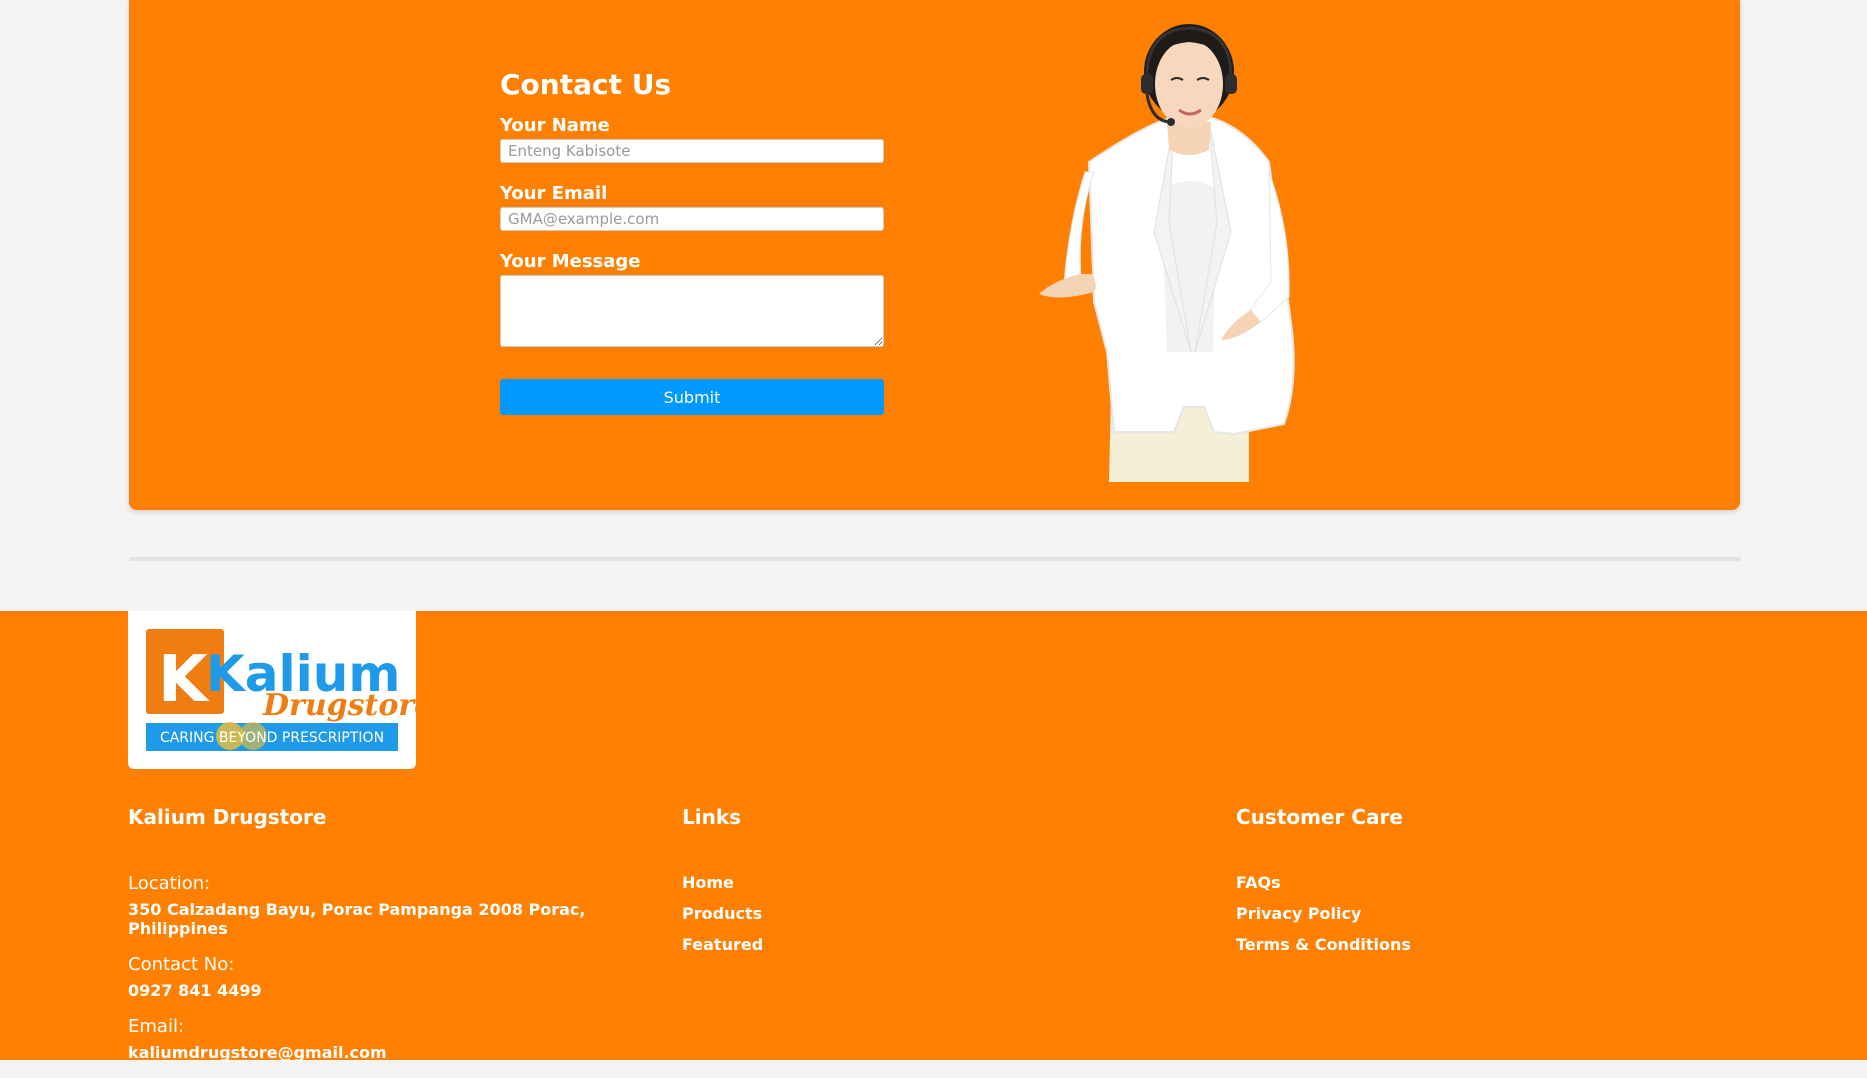 The image size is (1867, 1078). I want to click on logo-tagline-text: CARING BEYOND PRESCRIPTION, so click(272, 738).